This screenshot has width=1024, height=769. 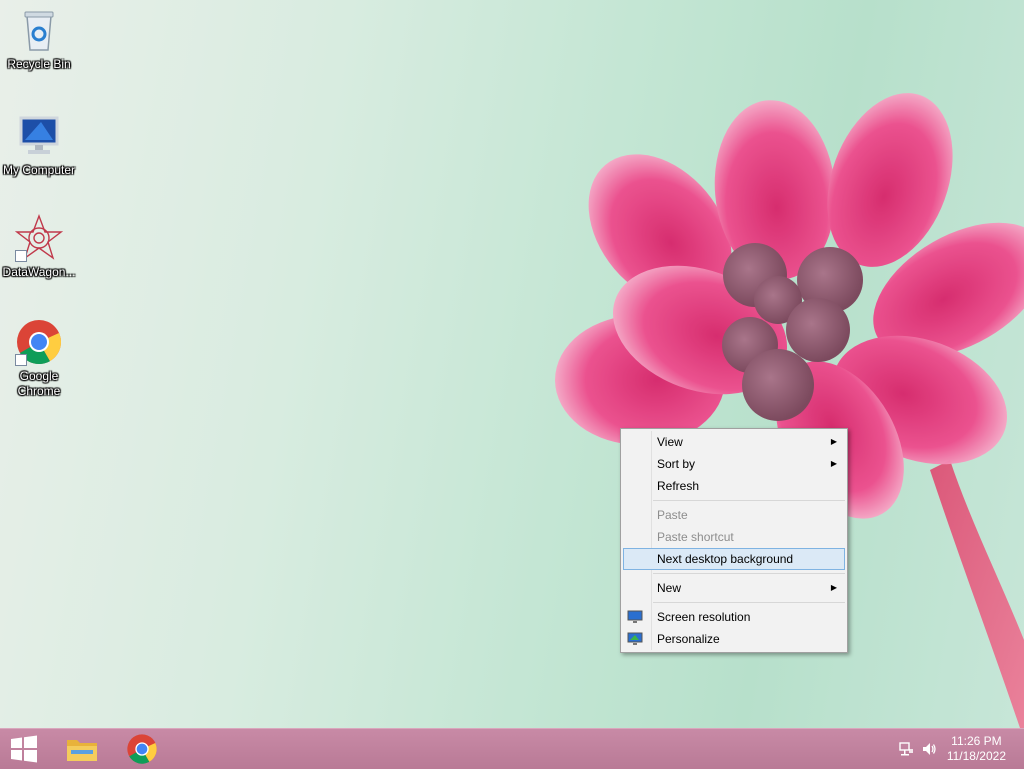 I want to click on clock-time: 11:26 PM, so click(x=976, y=741).